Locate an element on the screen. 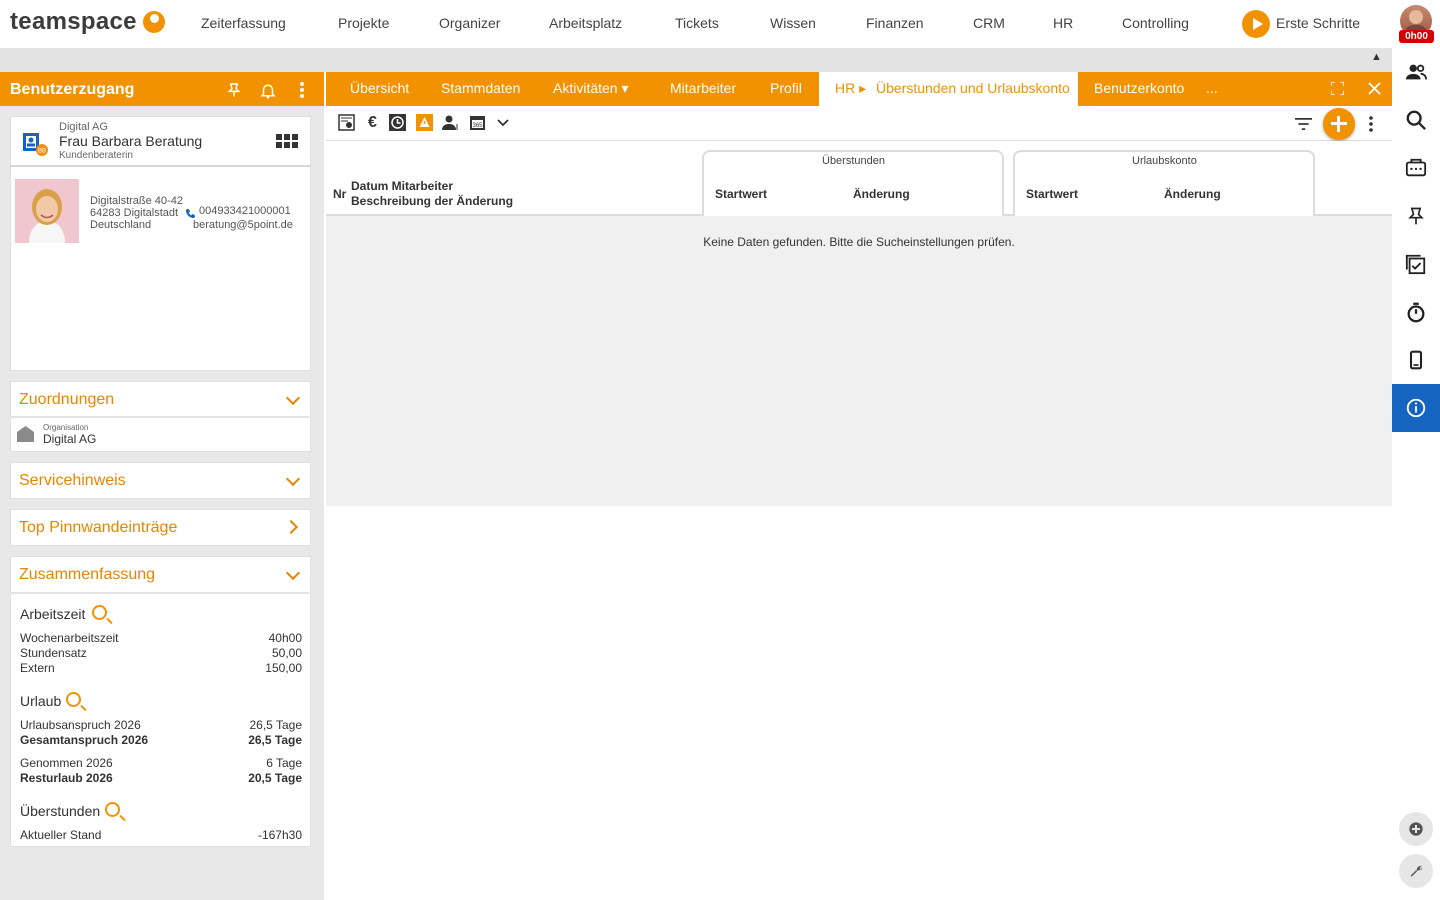 The height and width of the screenshot is (900, 1440). col-urlaub-startwert: Startwert is located at coordinates (1052, 194).